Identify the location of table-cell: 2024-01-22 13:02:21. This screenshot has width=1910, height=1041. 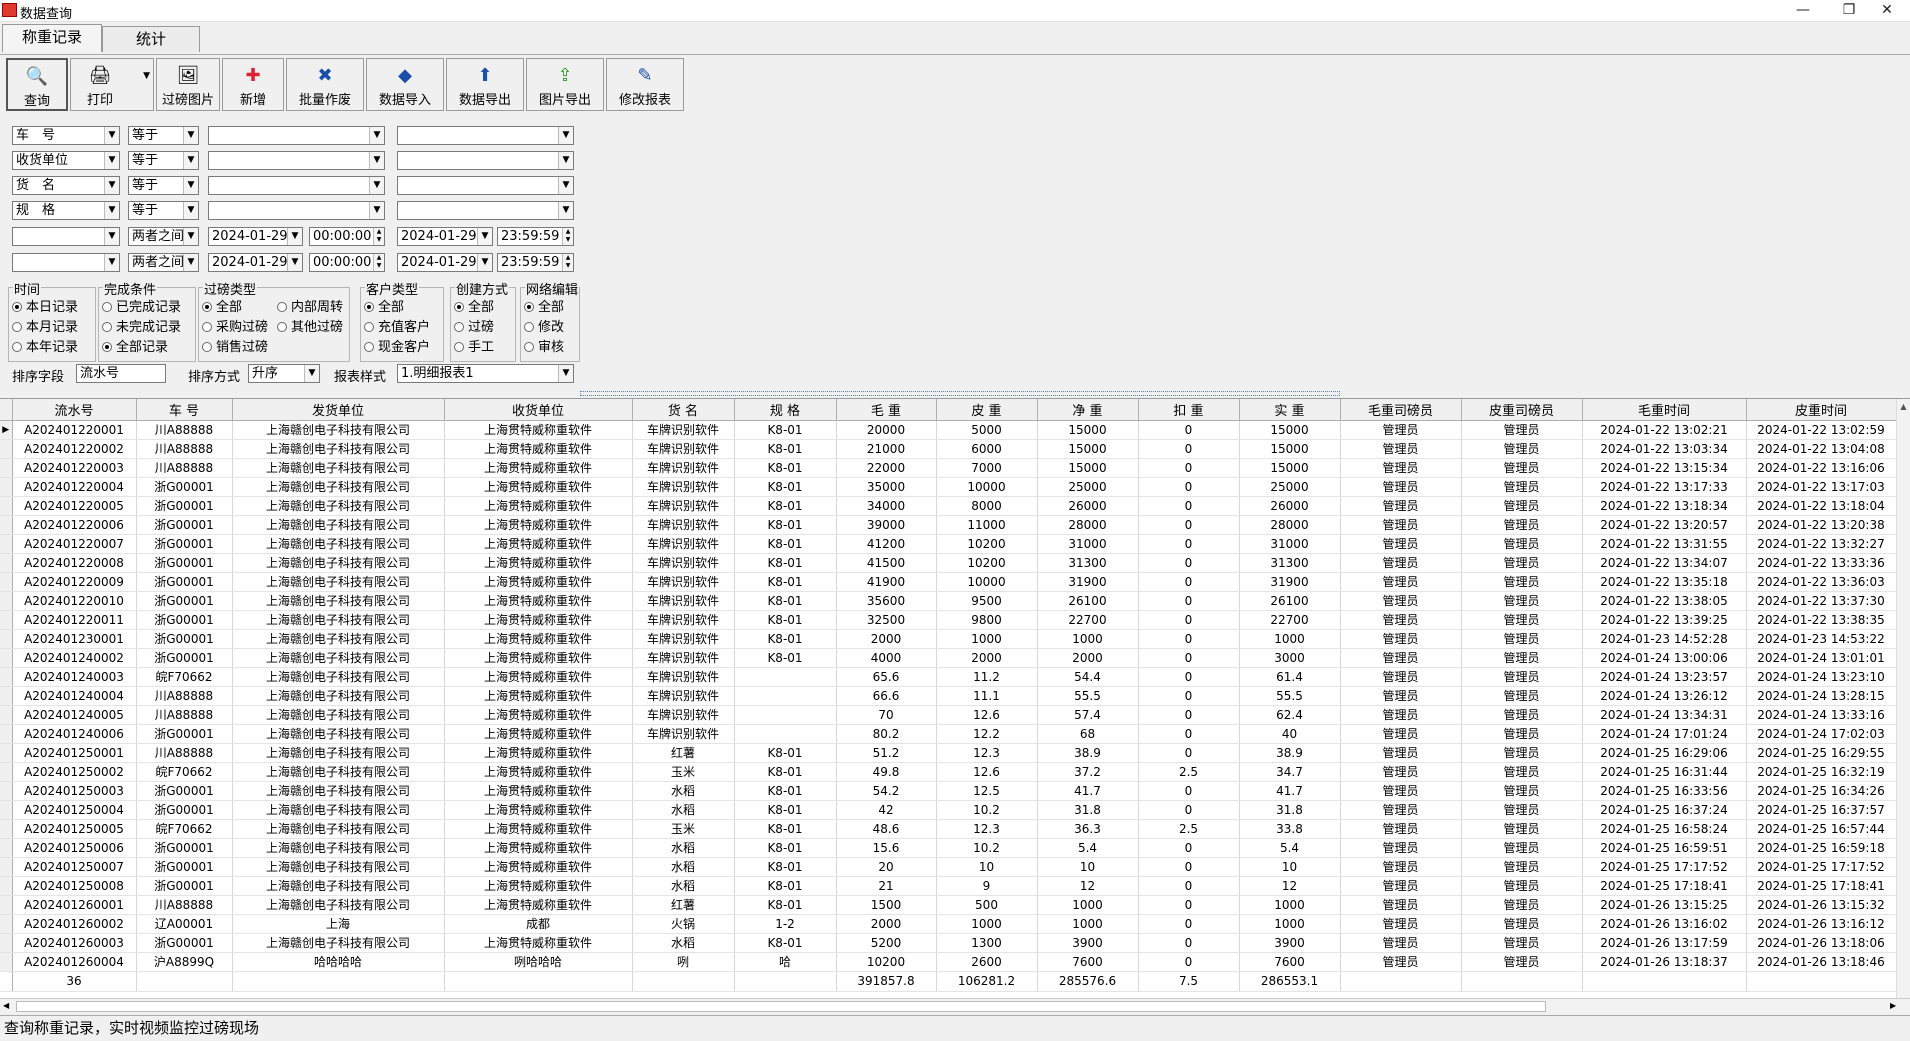
(1664, 430).